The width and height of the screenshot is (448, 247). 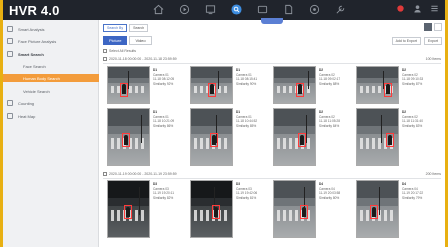 I want to click on result-score: Similarity 92%, so click(x=163, y=83).